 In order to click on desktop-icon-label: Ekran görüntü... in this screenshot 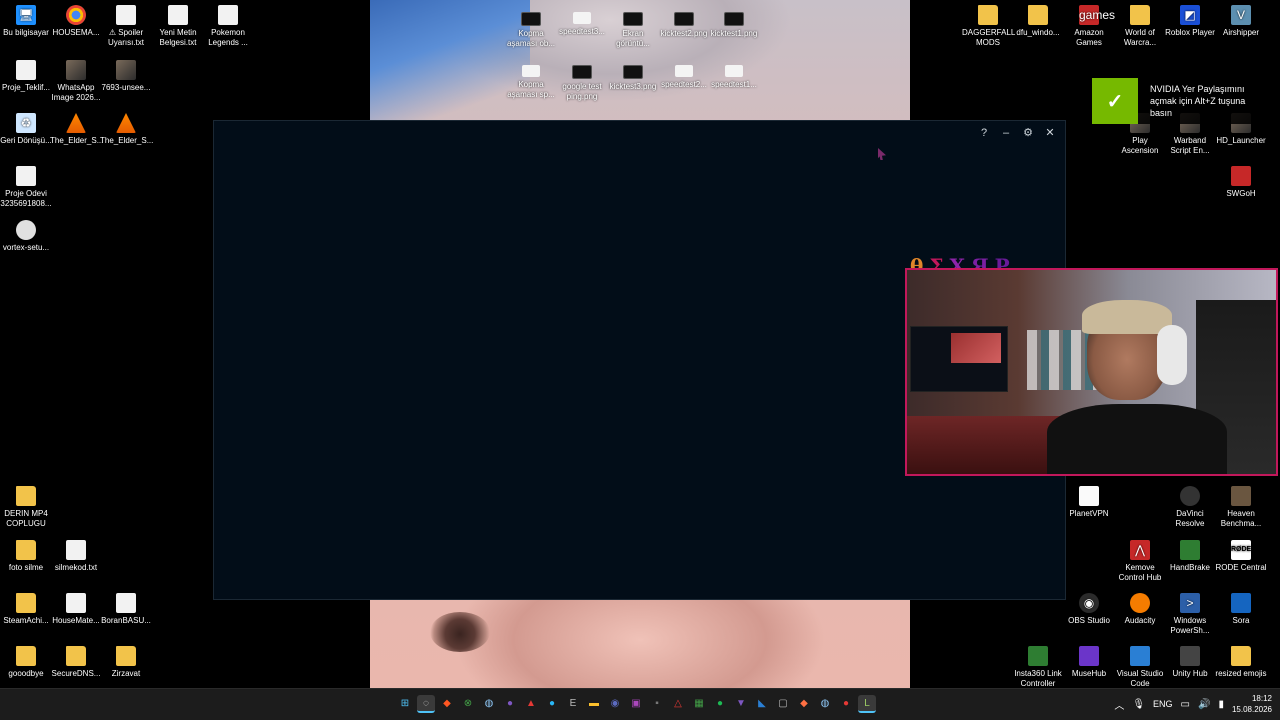, I will do `click(633, 38)`.